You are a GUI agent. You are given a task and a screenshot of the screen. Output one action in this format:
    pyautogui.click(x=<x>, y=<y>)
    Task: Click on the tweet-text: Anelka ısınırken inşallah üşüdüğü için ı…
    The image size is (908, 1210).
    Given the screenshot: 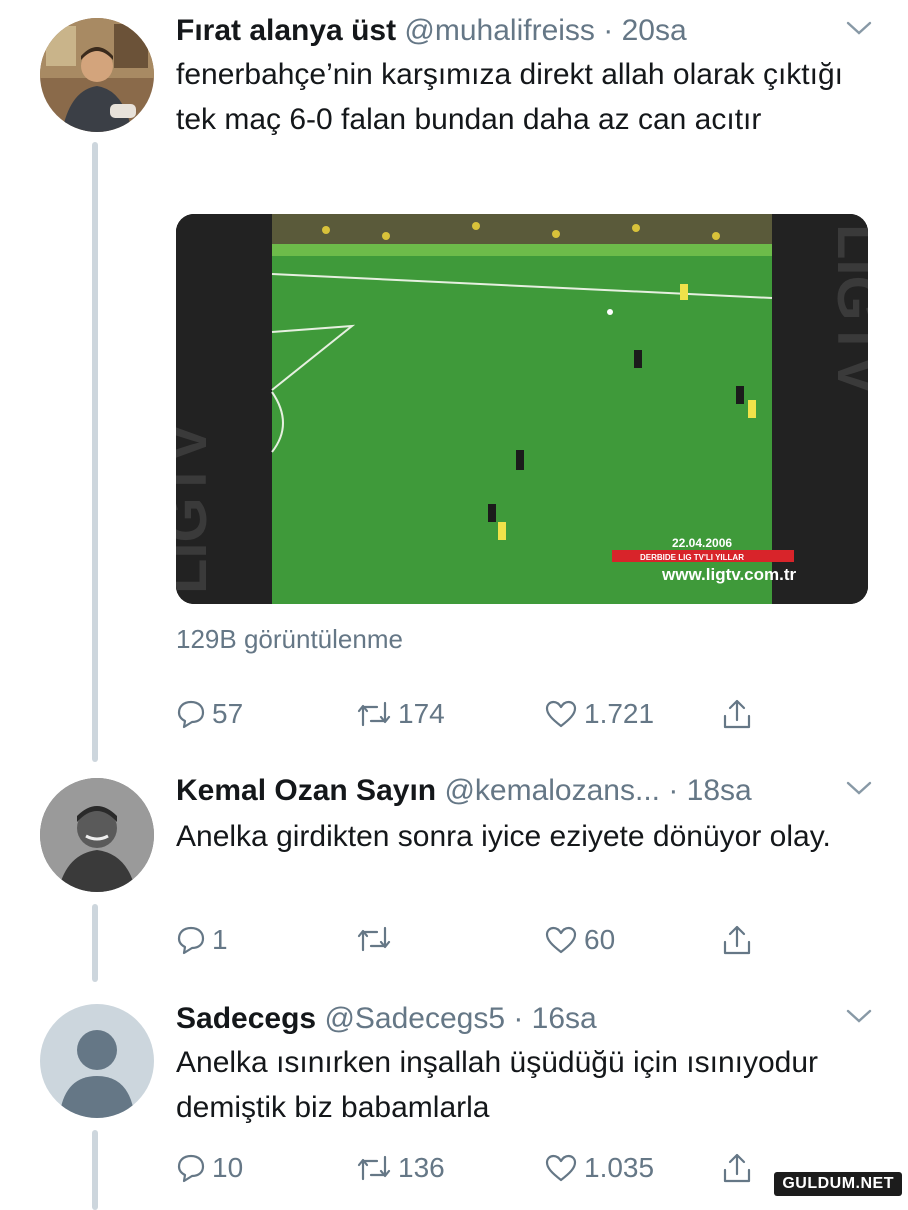 What is the action you would take?
    pyautogui.click(x=497, y=1085)
    